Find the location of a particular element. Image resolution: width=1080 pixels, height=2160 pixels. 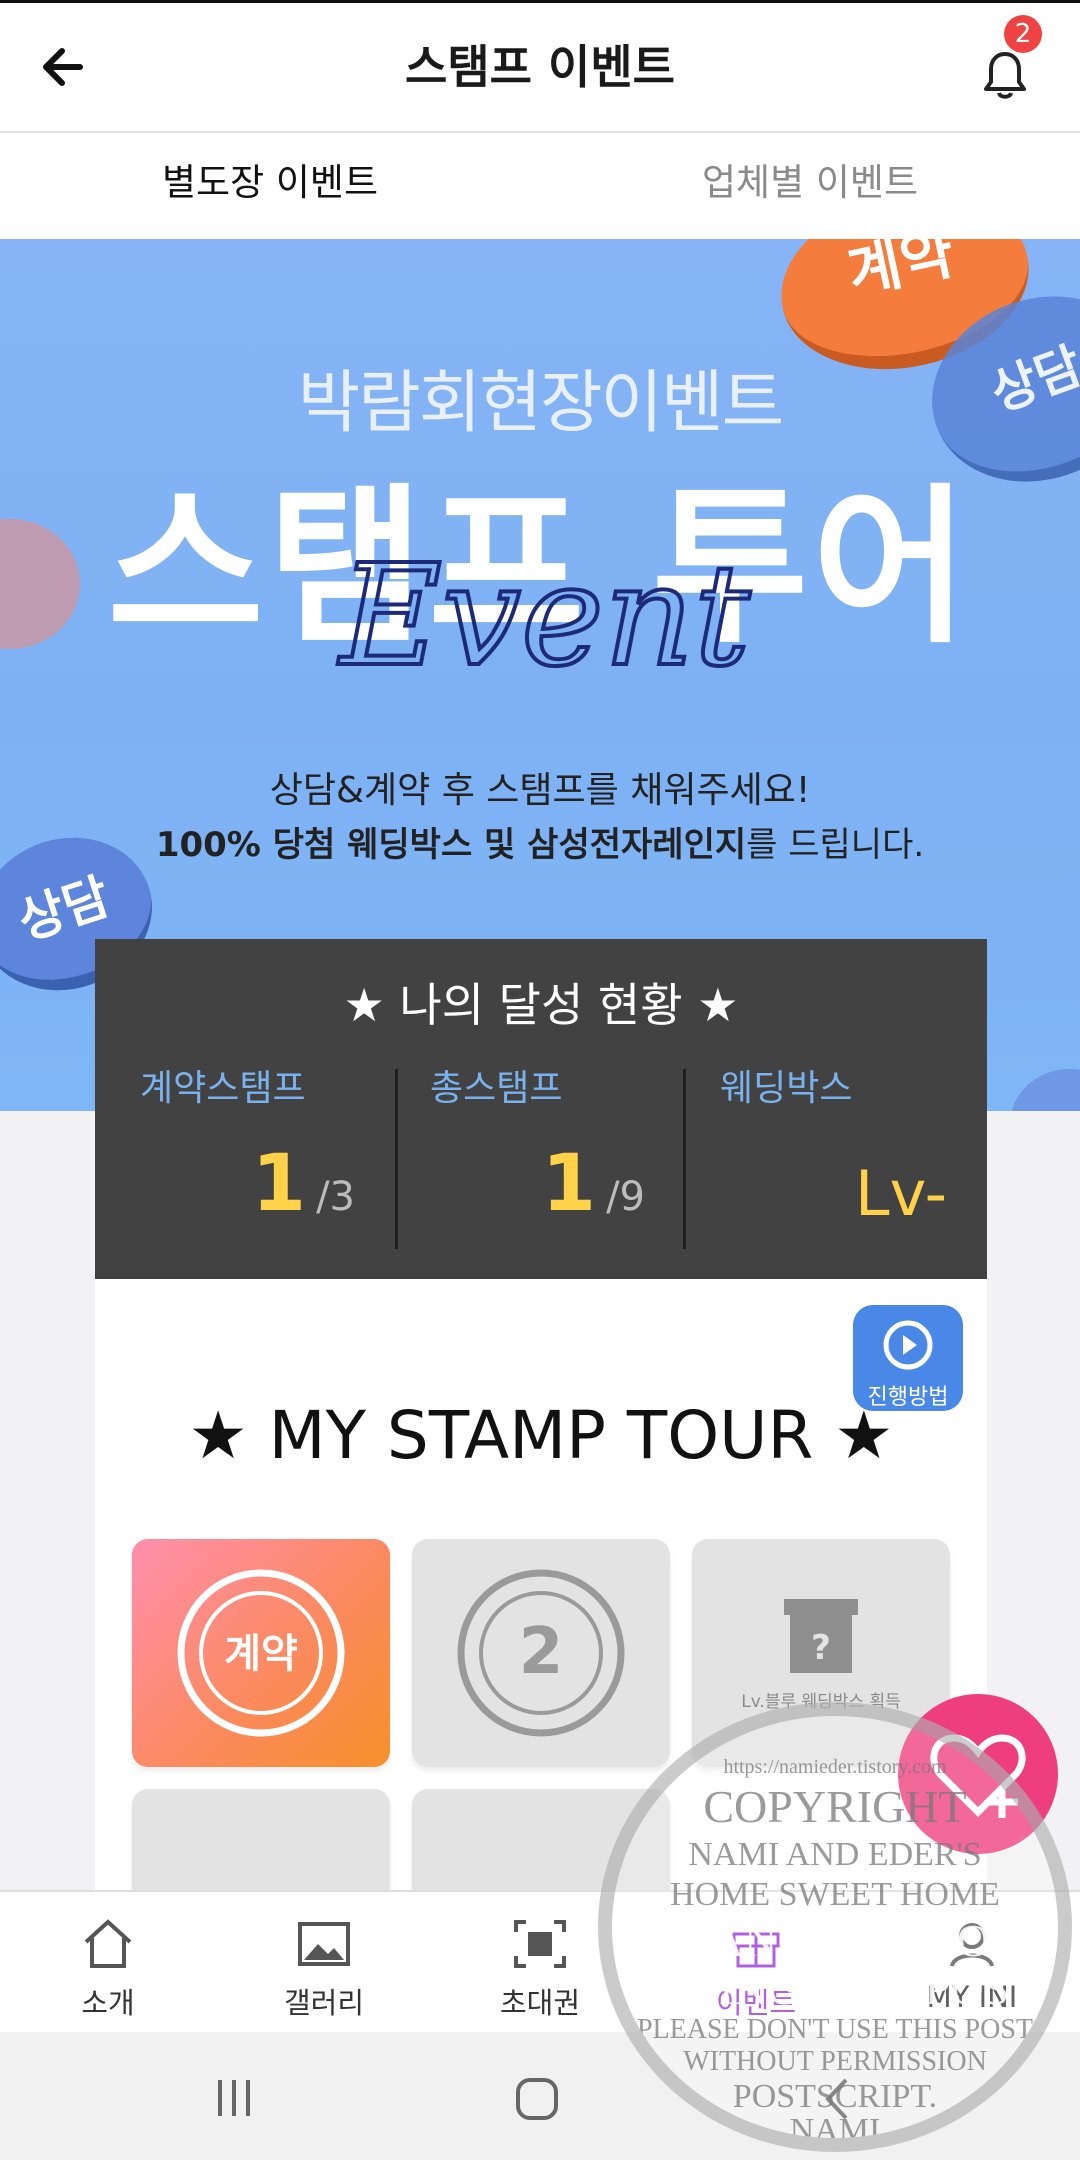

achievement-status-panel: ★ 나의 달성 현황 ★ 계약스탬프 1/3 총스탬프 1/9 웨딩박스 Lv- is located at coordinates (541, 1109).